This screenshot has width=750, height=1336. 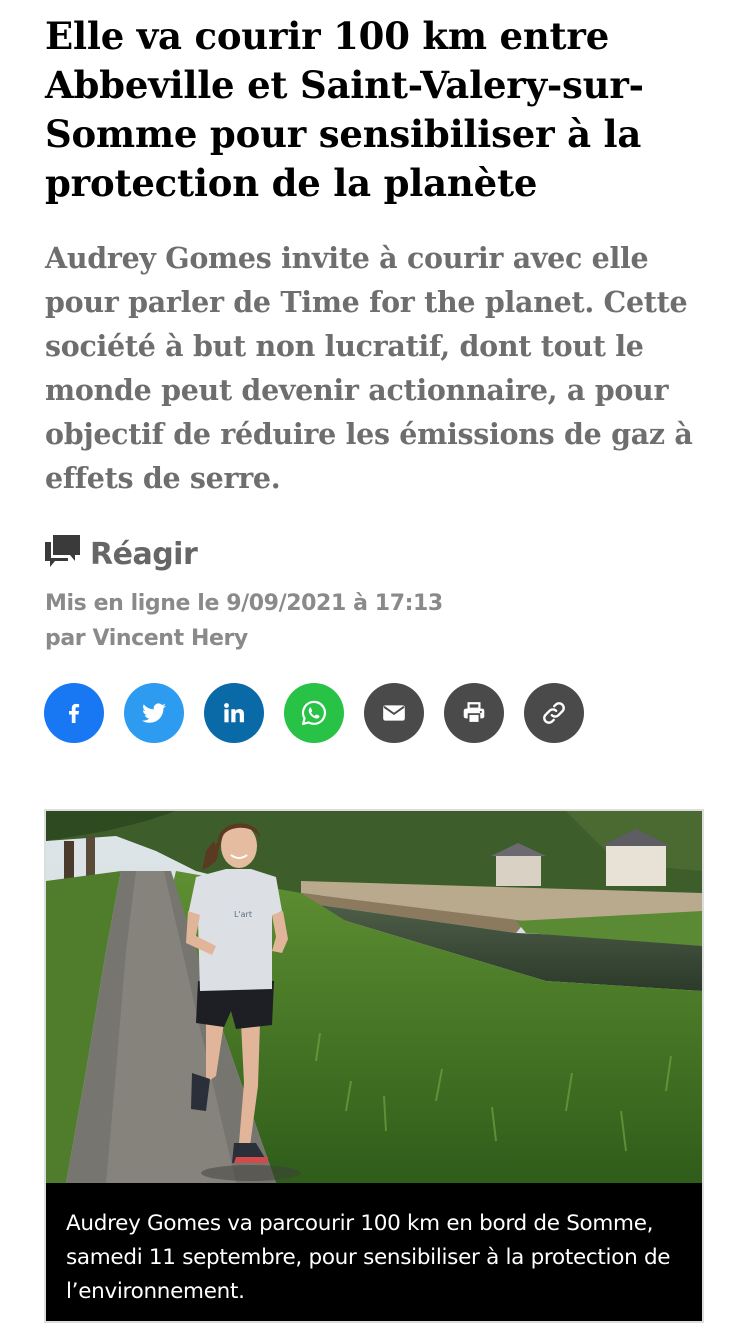 What do you see at coordinates (62, 554) in the screenshot?
I see `comments-icon` at bounding box center [62, 554].